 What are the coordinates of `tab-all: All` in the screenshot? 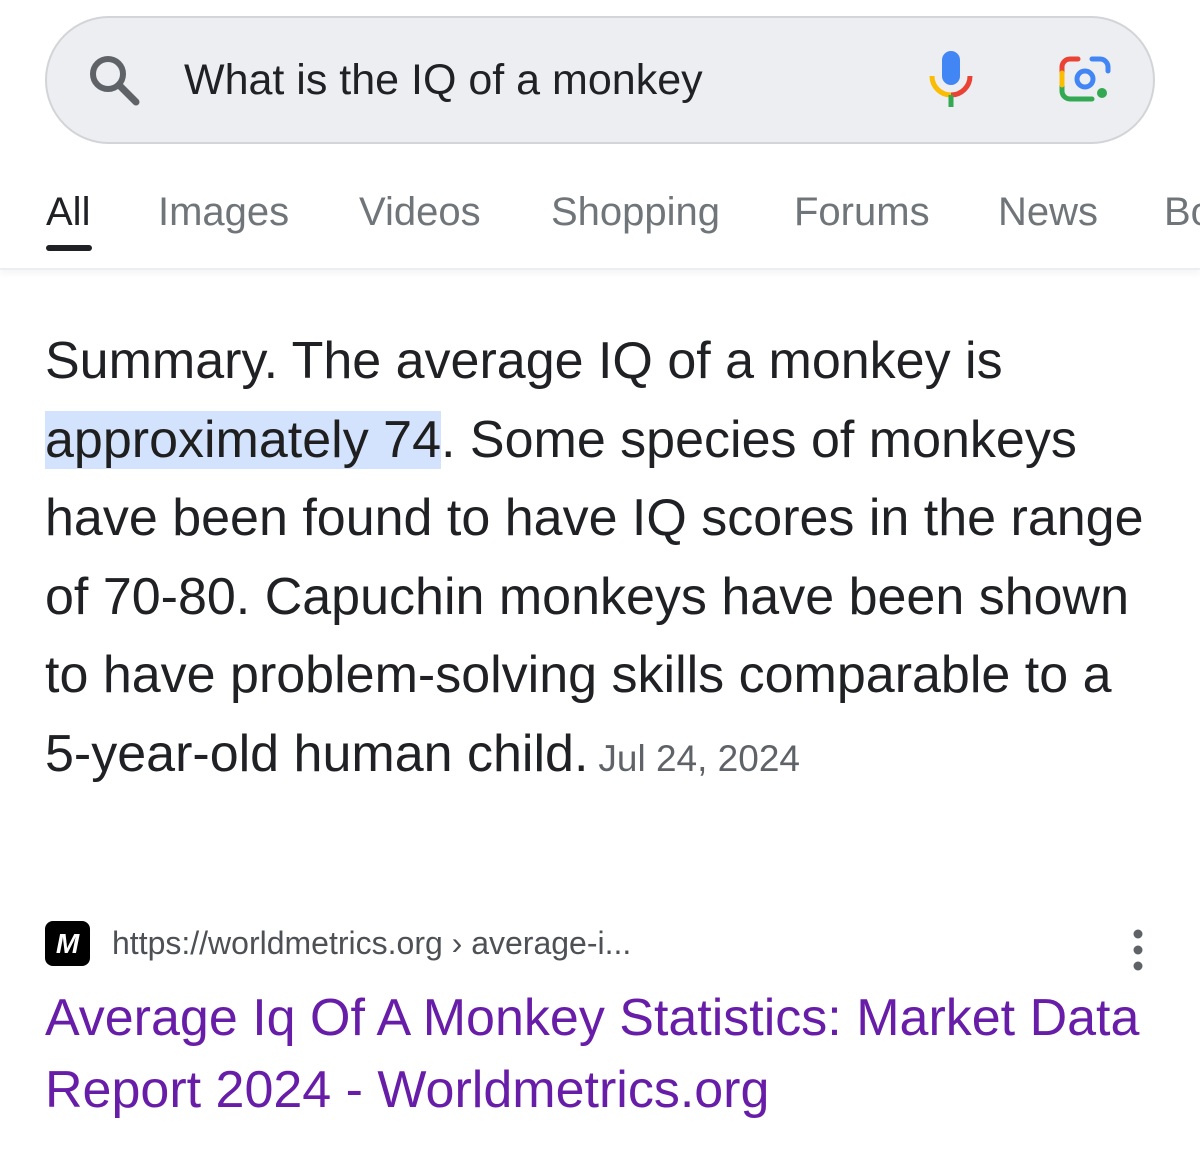 It's located at (68, 212).